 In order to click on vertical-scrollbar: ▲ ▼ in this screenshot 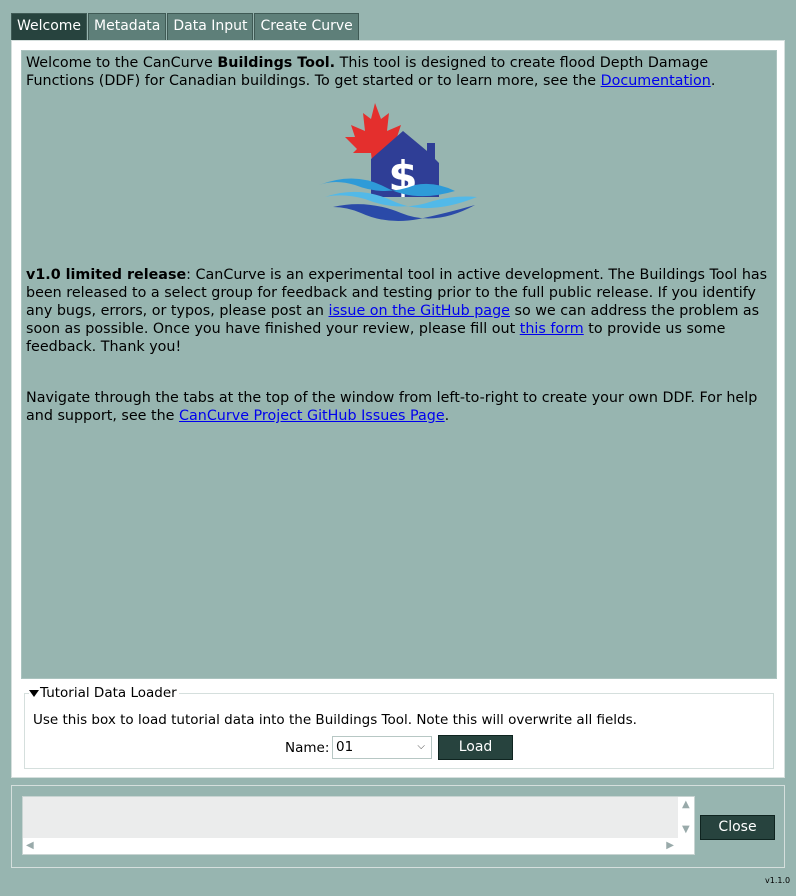, I will do `click(686, 817)`.